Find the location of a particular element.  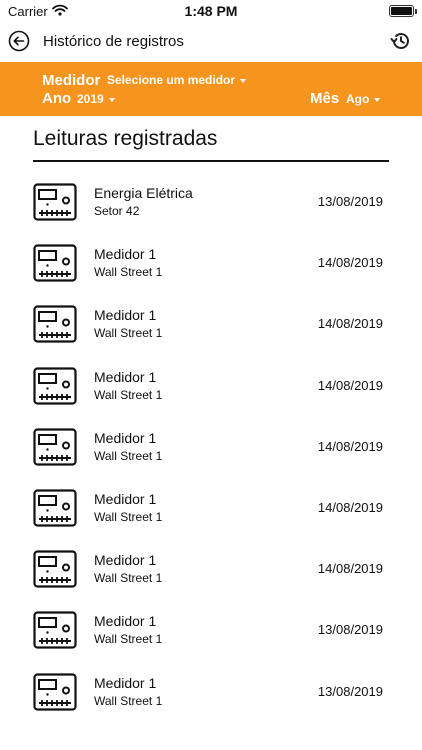

back-arrow-circle-icon is located at coordinates (19, 41).